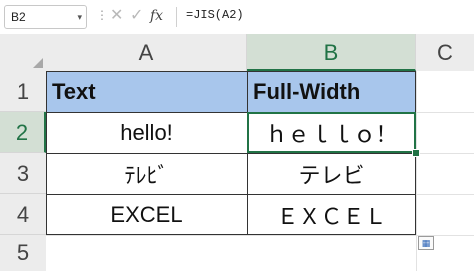 The height and width of the screenshot is (271, 474). What do you see at coordinates (116, 16) in the screenshot?
I see `cancel-icon: ✕` at bounding box center [116, 16].